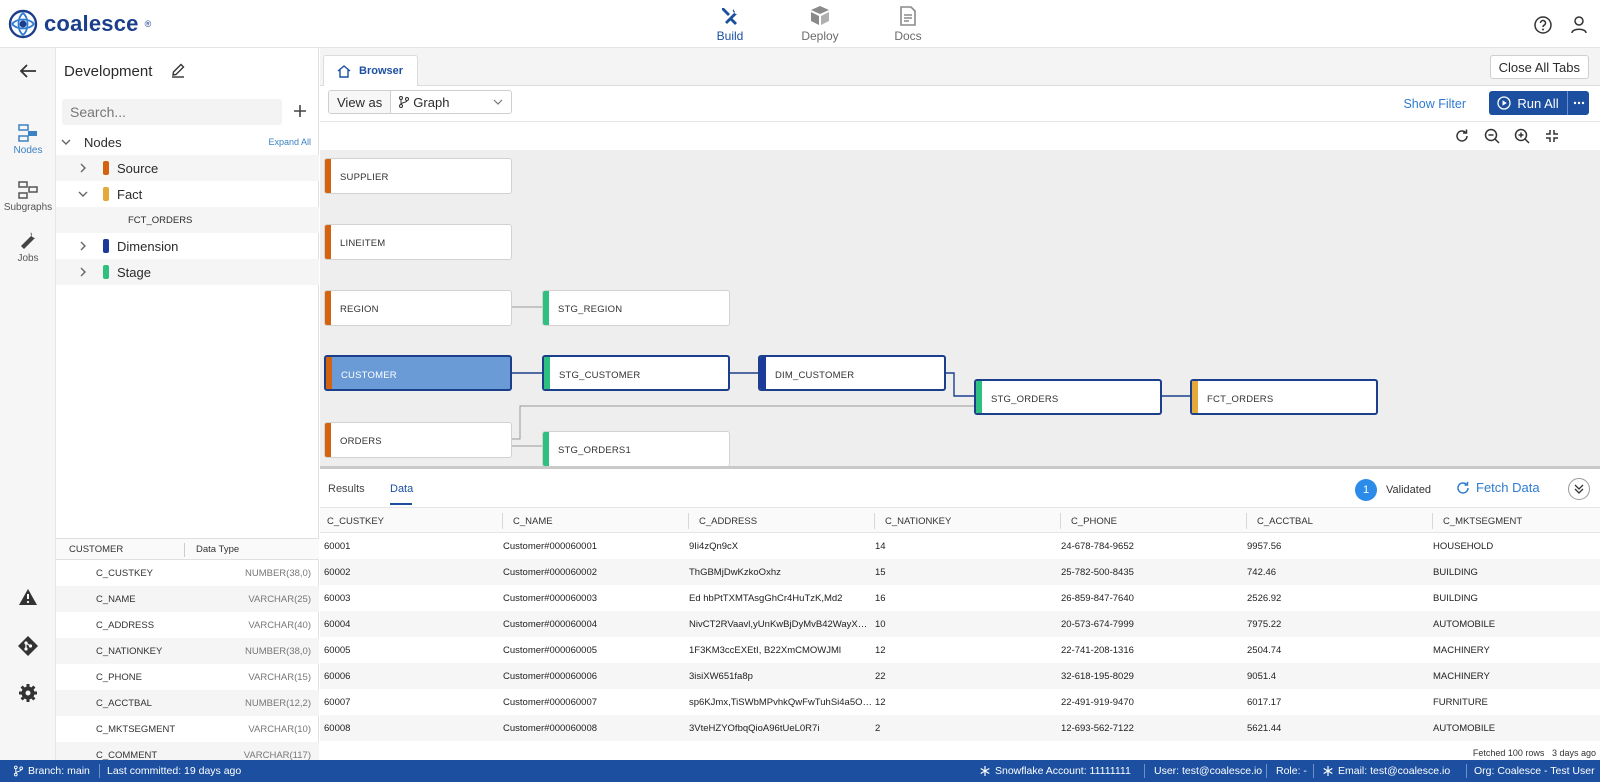 This screenshot has height=782, width=1600. What do you see at coordinates (418, 242) in the screenshot?
I see `graph-node-lineitem: LINEITEM` at bounding box center [418, 242].